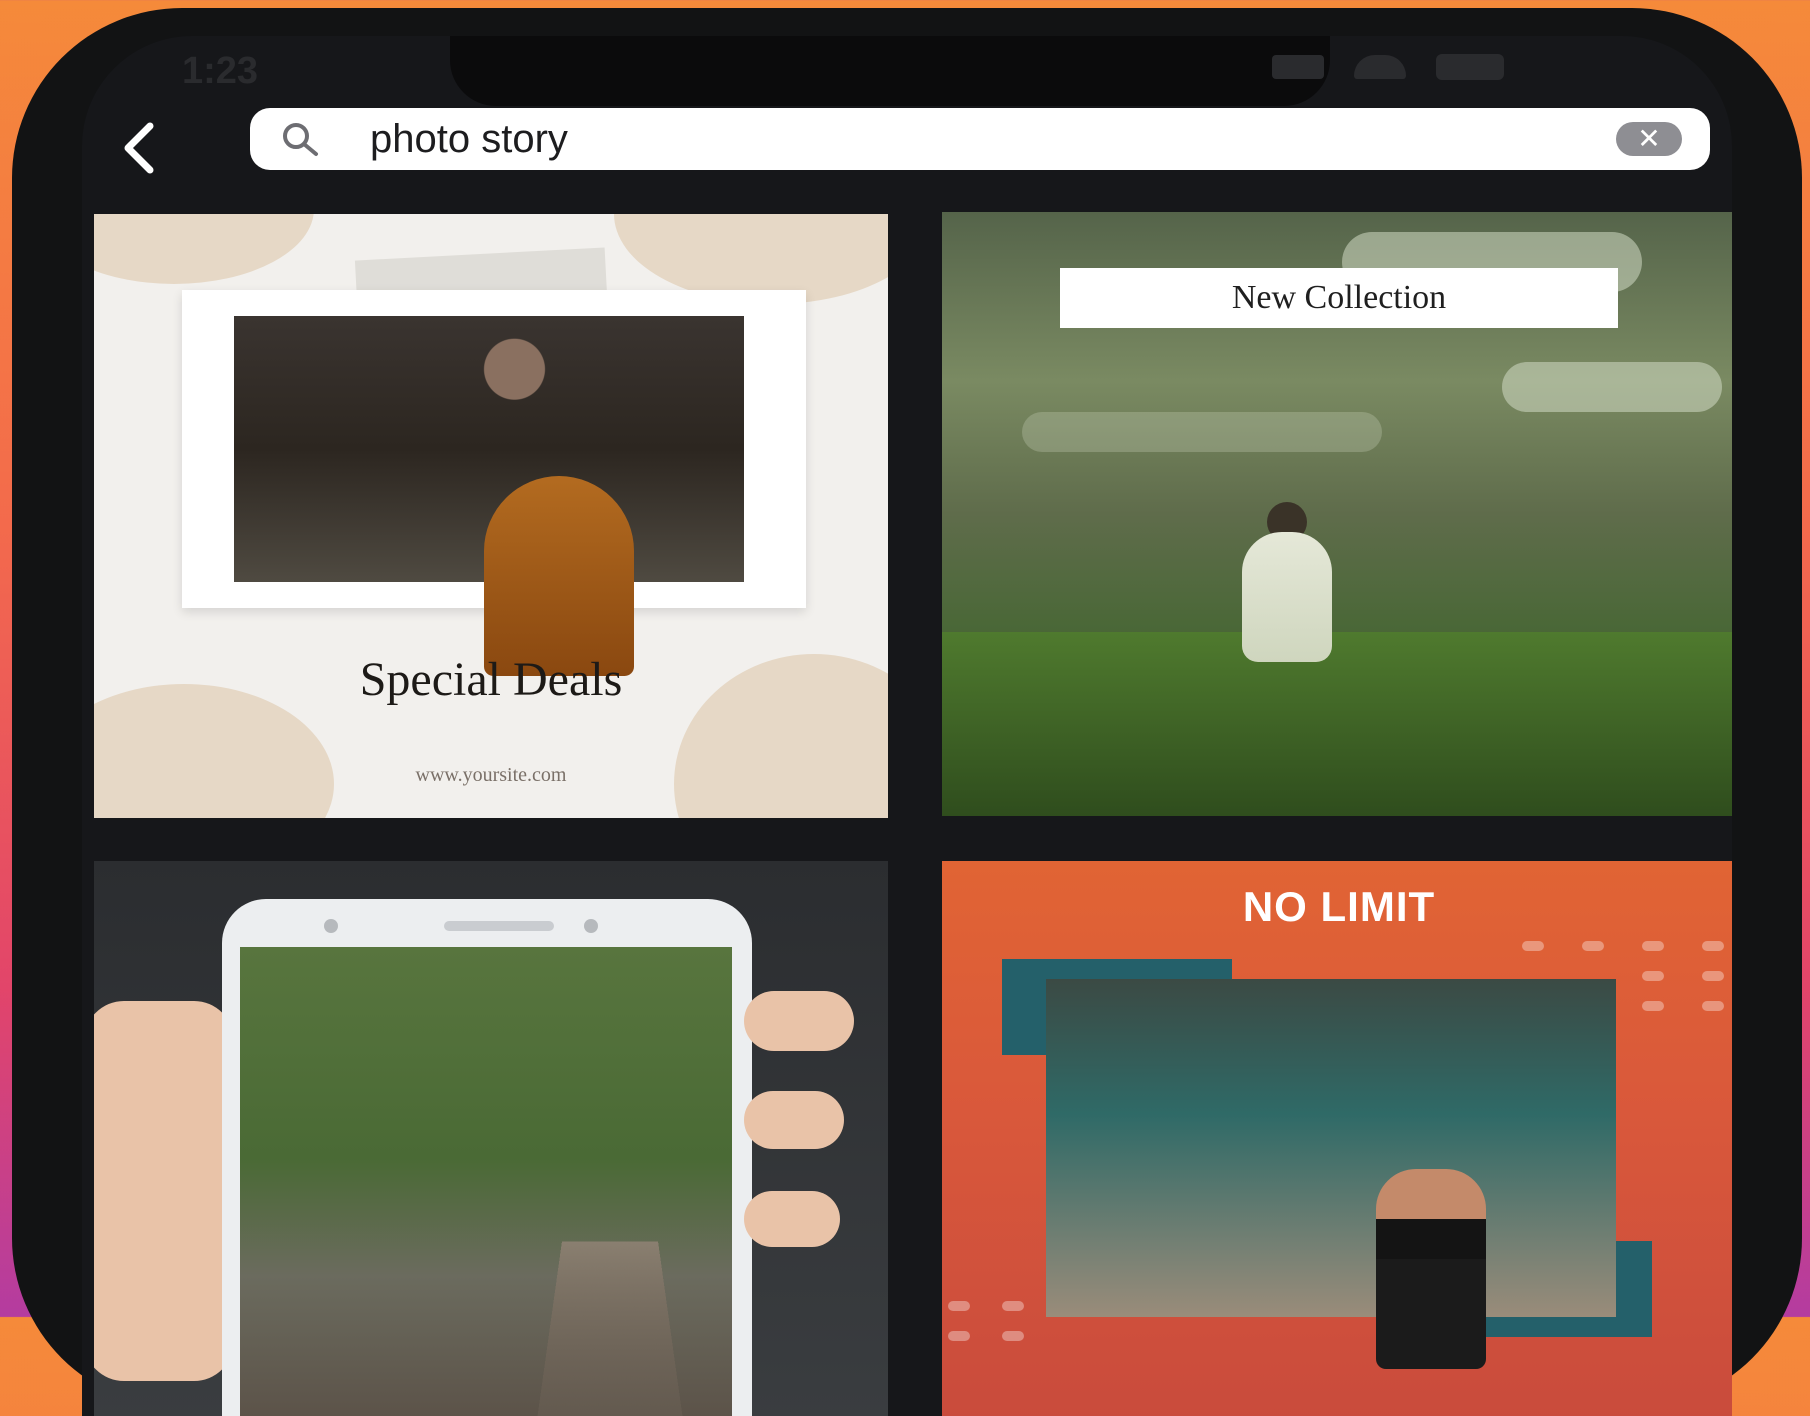 The width and height of the screenshot is (1810, 1416). I want to click on template-url: www.yoursite.com, so click(491, 775).